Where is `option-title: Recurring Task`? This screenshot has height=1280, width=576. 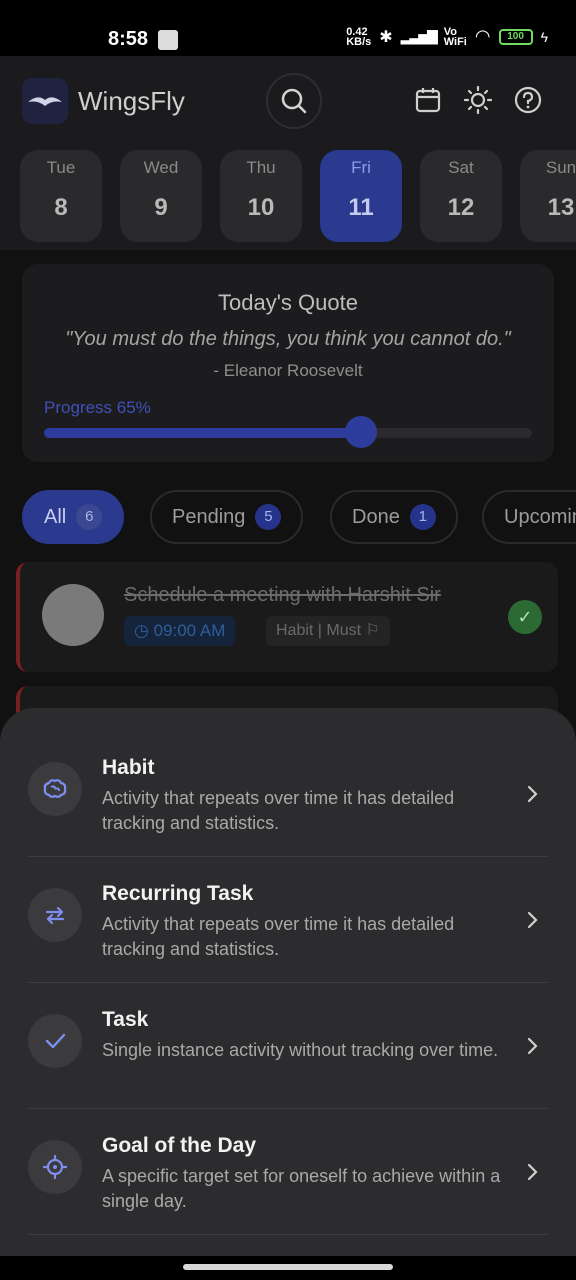
option-title: Recurring Task is located at coordinates (178, 893).